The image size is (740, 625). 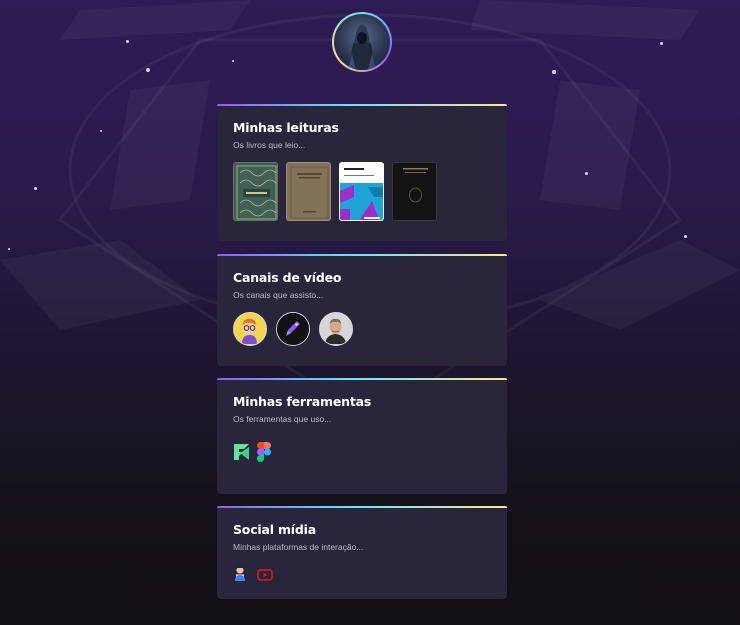 I want to click on youtube-icon, so click(x=265, y=575).